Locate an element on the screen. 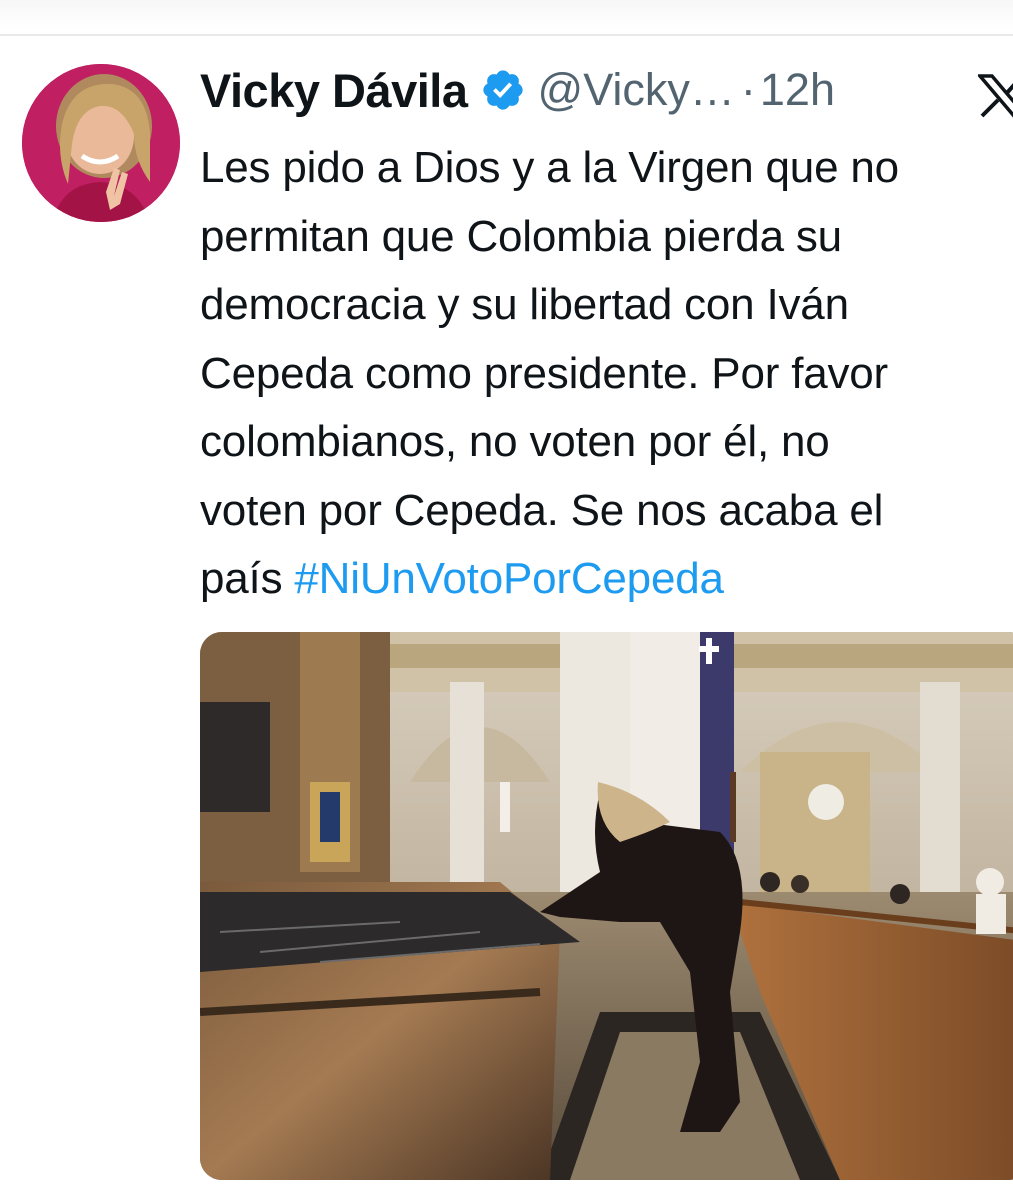  avatar-image is located at coordinates (101, 143).